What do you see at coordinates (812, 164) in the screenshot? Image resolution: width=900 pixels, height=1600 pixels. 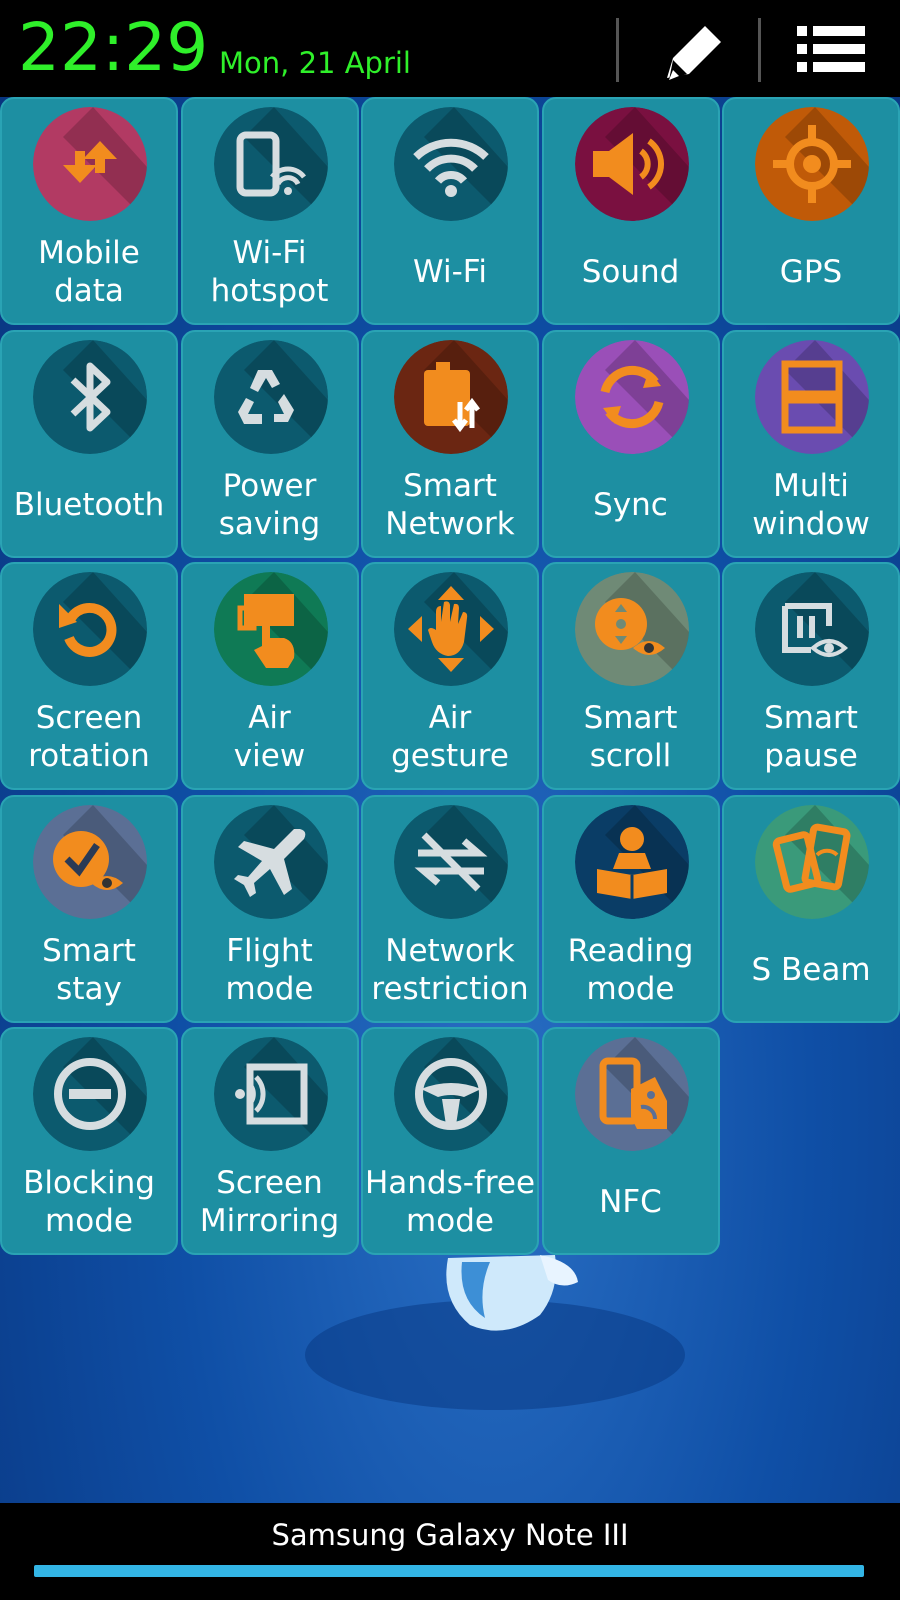 I see `gps-icon` at bounding box center [812, 164].